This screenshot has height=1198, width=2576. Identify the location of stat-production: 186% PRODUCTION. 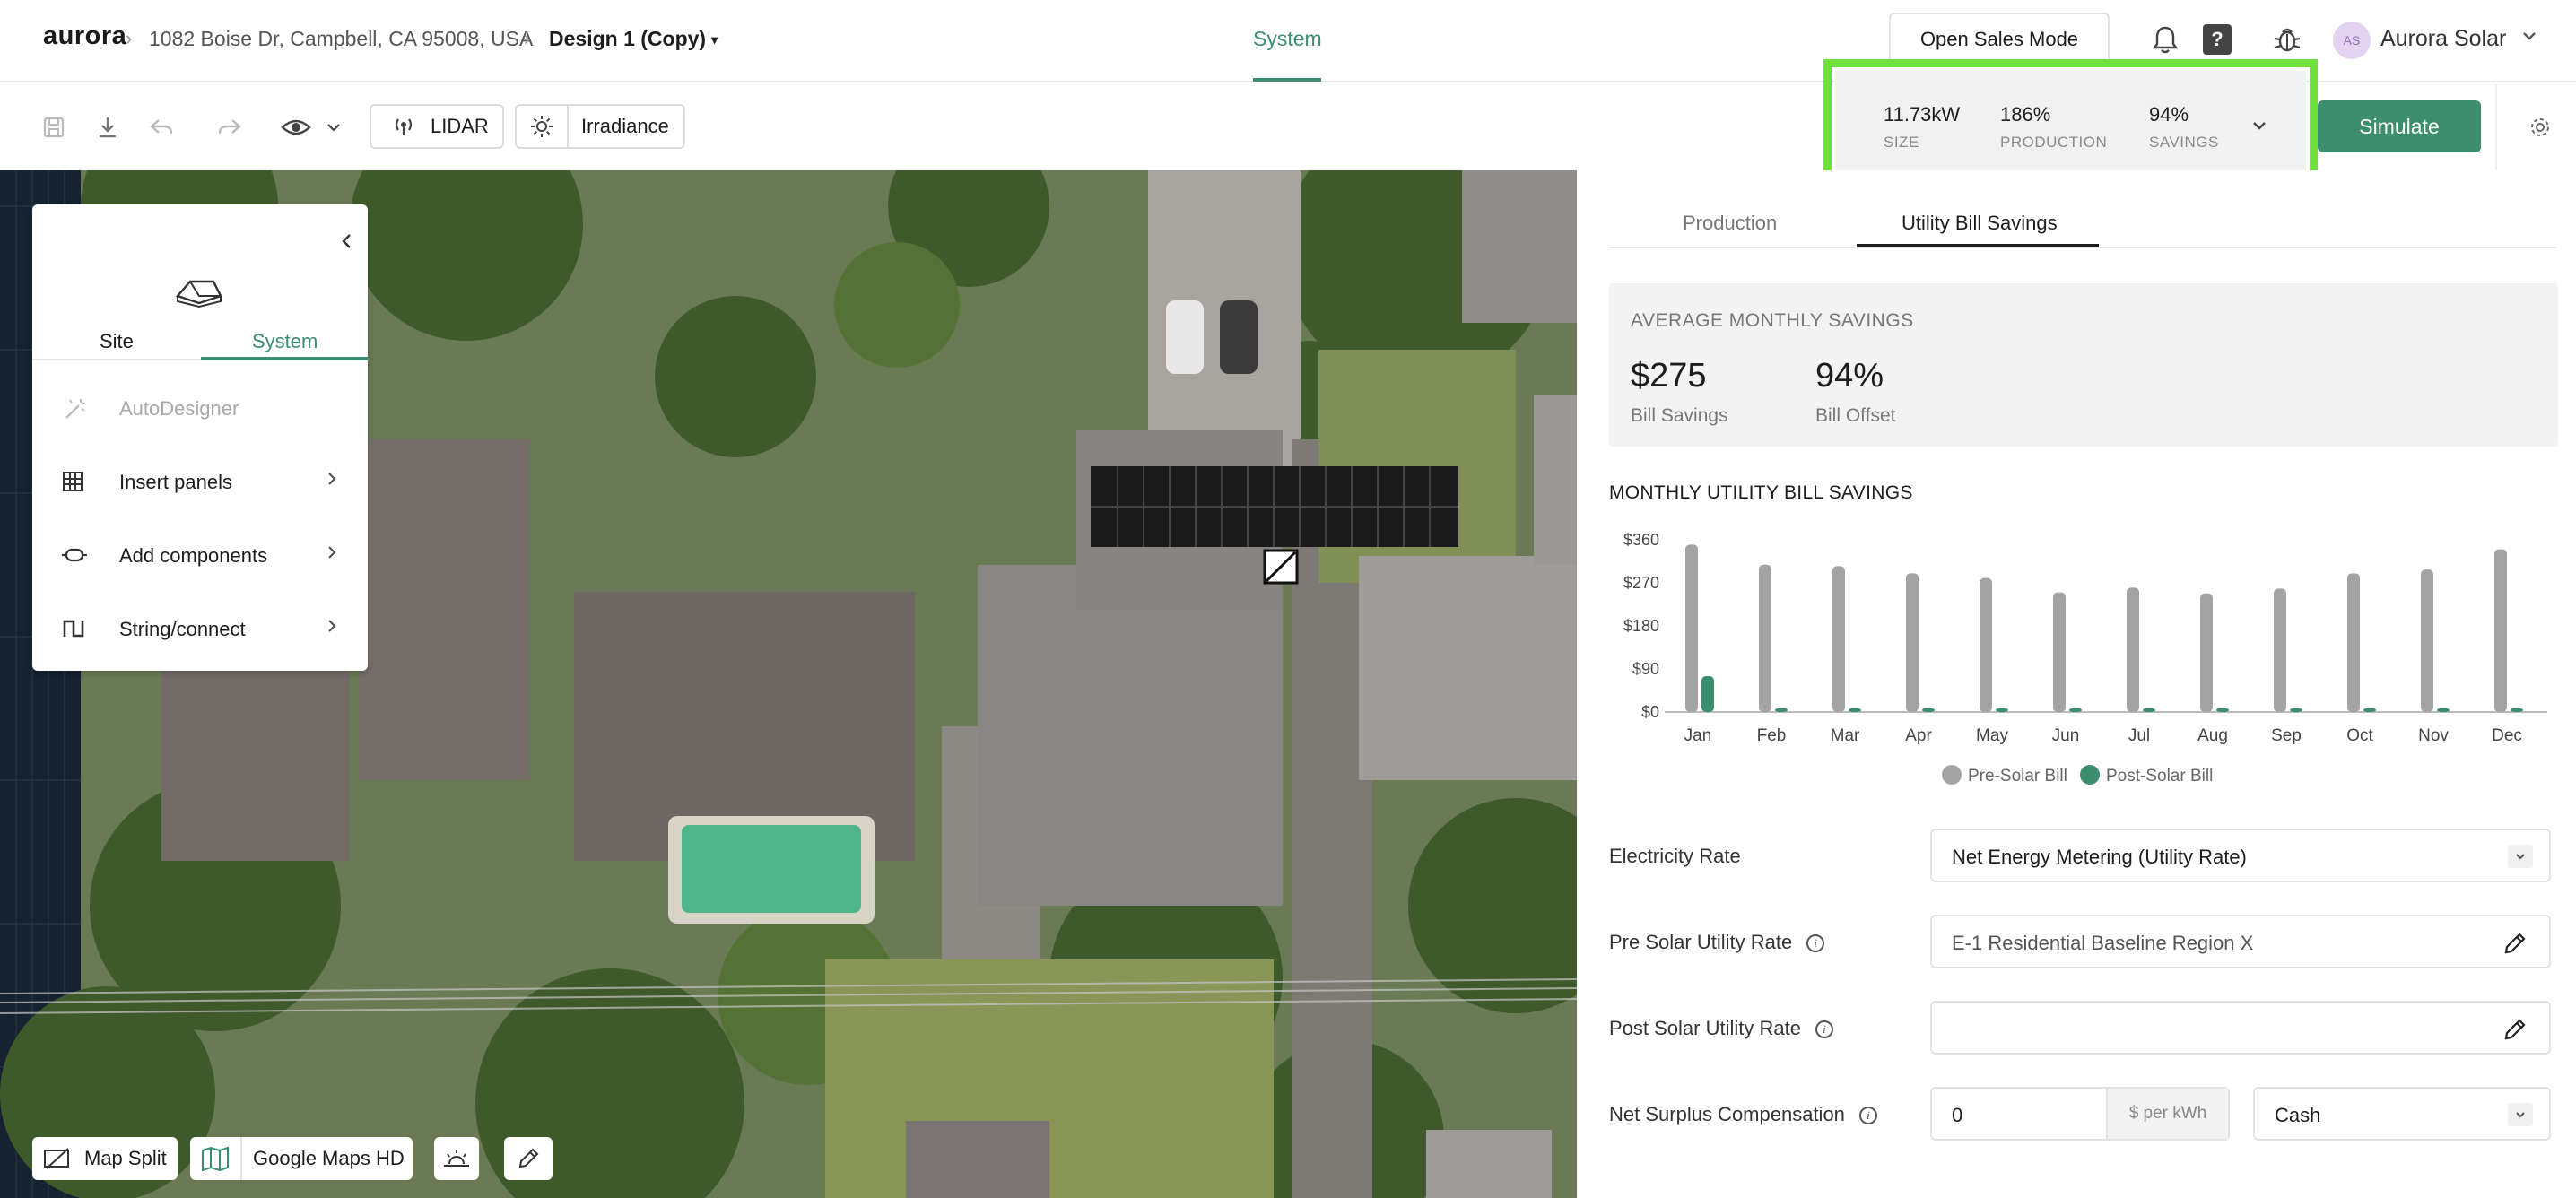
(2053, 127).